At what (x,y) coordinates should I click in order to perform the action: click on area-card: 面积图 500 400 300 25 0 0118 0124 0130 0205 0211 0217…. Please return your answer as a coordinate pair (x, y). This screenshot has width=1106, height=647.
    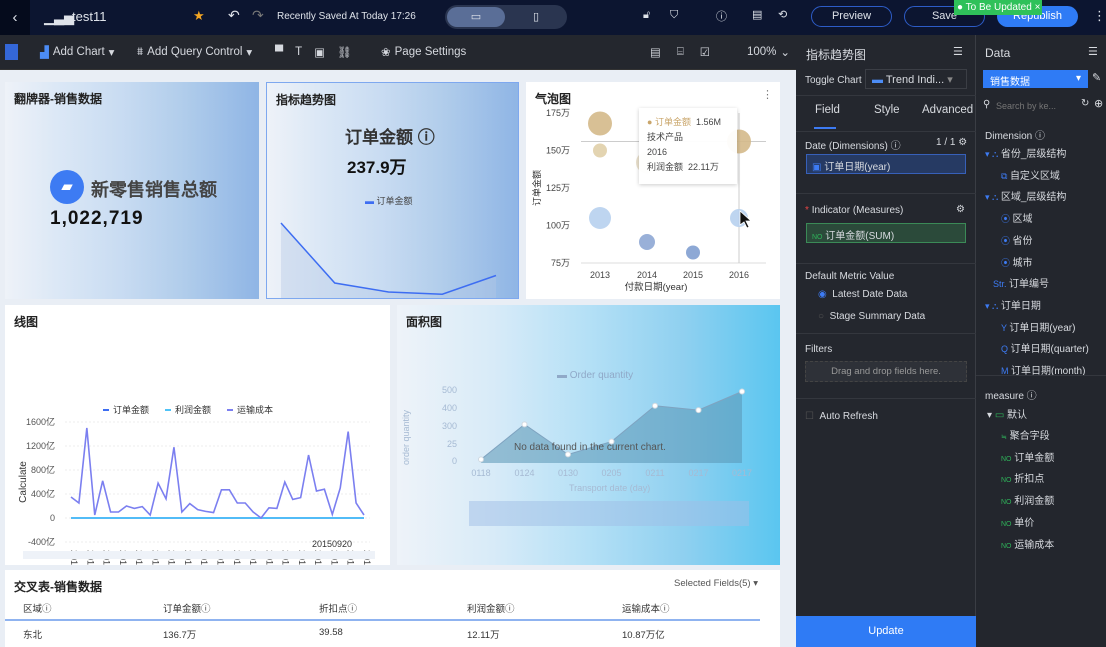
    Looking at the image, I should click on (588, 435).